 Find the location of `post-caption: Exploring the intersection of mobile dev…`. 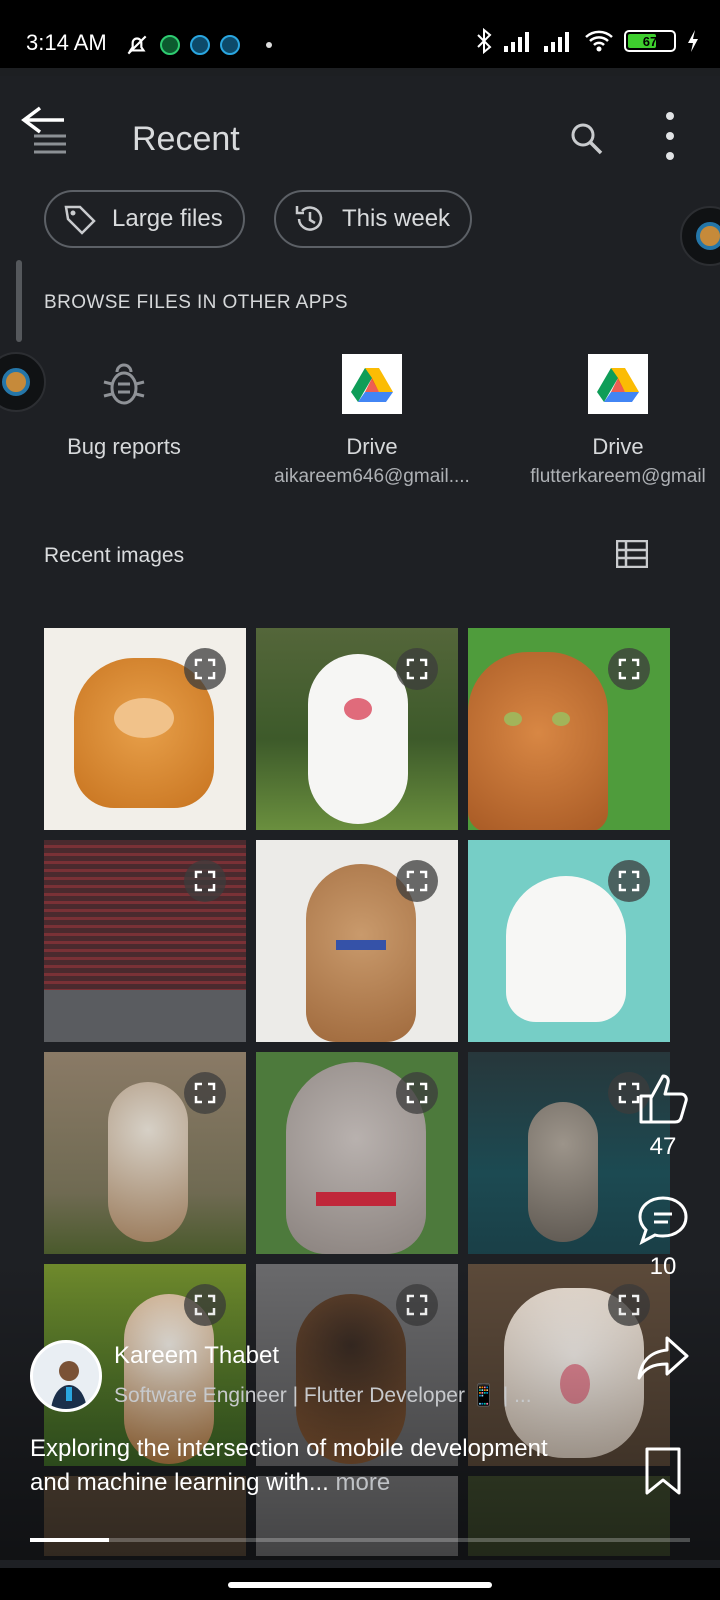

post-caption: Exploring the intersection of mobile dev… is located at coordinates (310, 1466).